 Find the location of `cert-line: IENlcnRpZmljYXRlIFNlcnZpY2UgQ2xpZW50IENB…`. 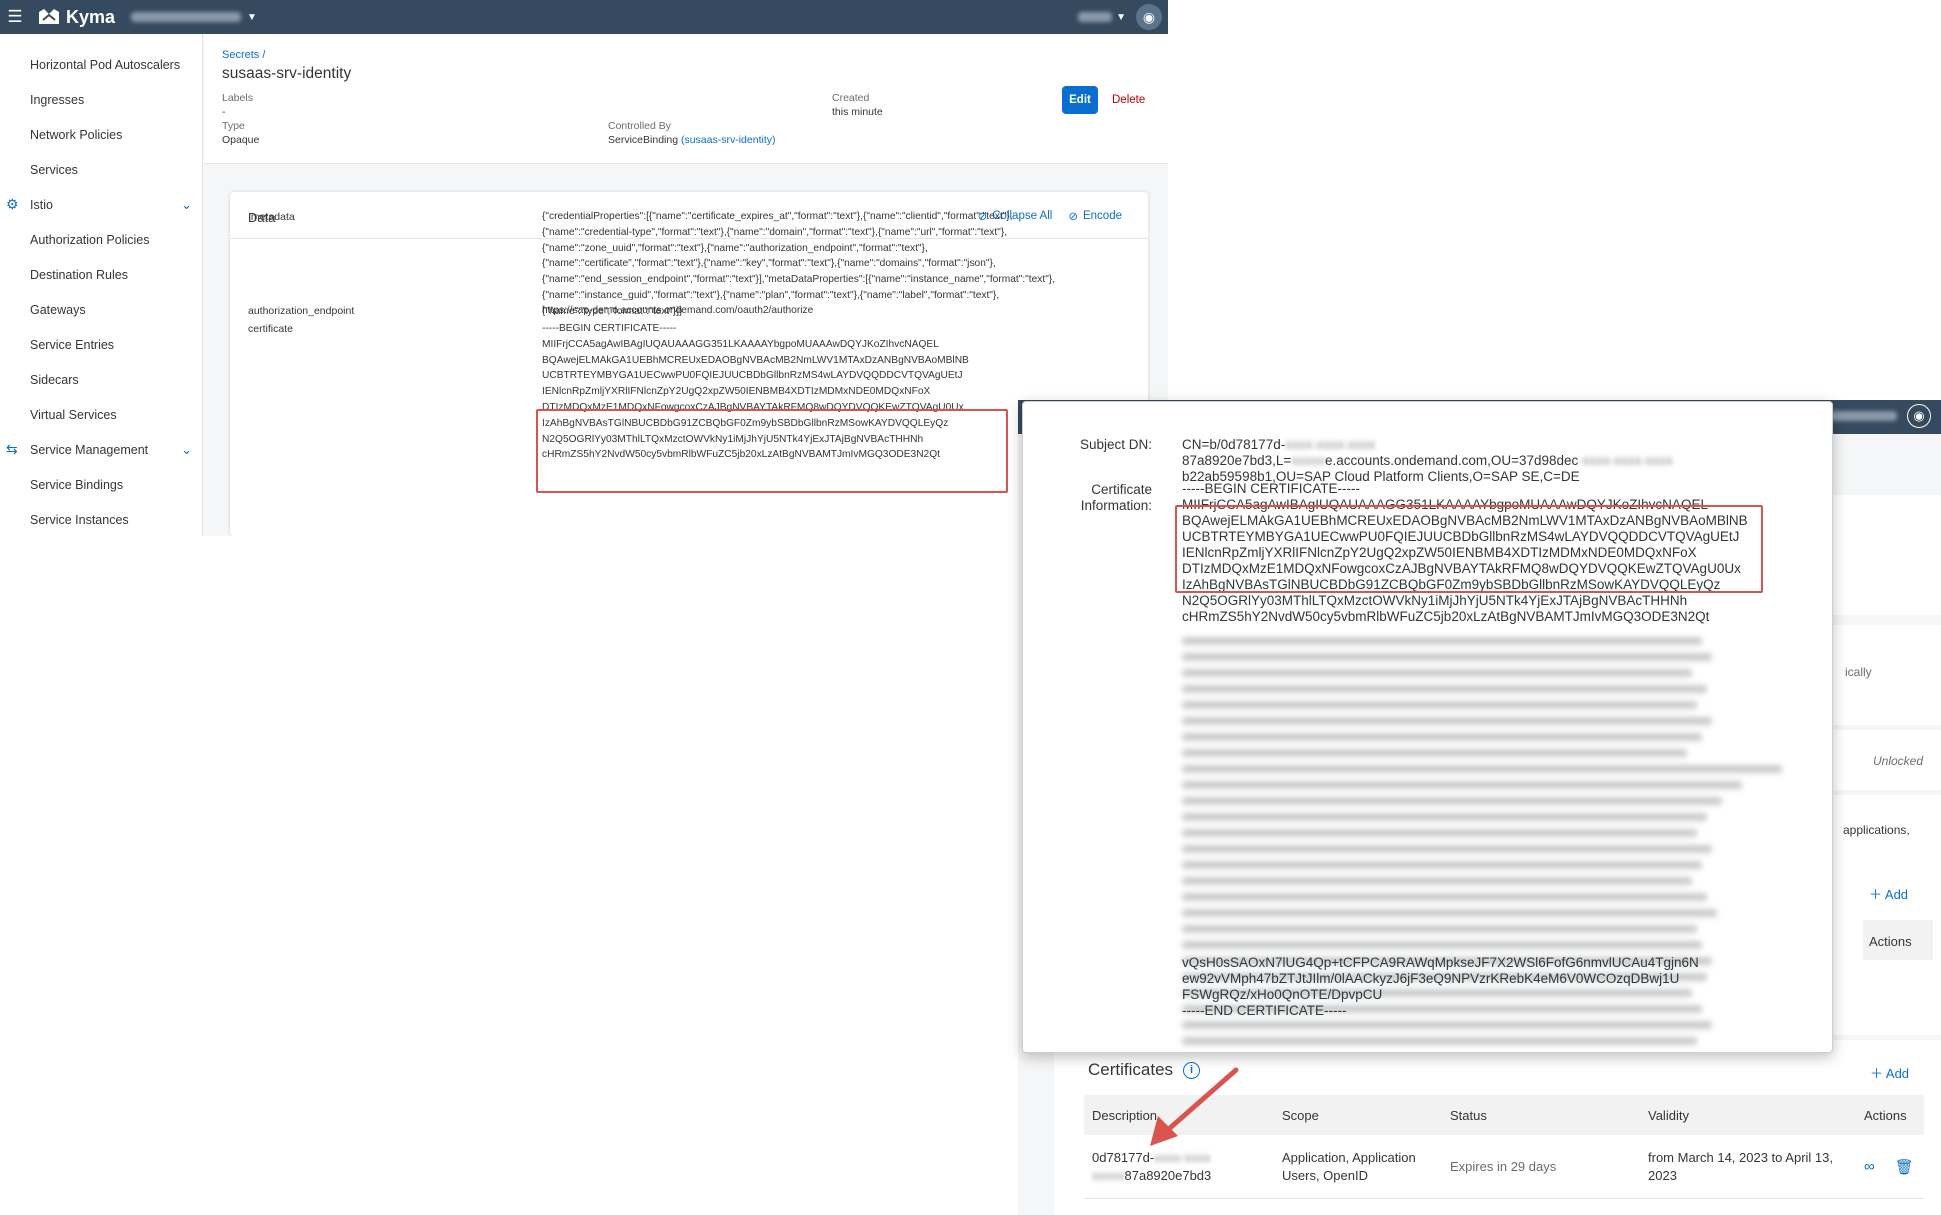

cert-line: IENlcnRpZmljYXRlIFNlcnZpY2UgQ2xpZW50IENB… is located at coordinates (736, 392).